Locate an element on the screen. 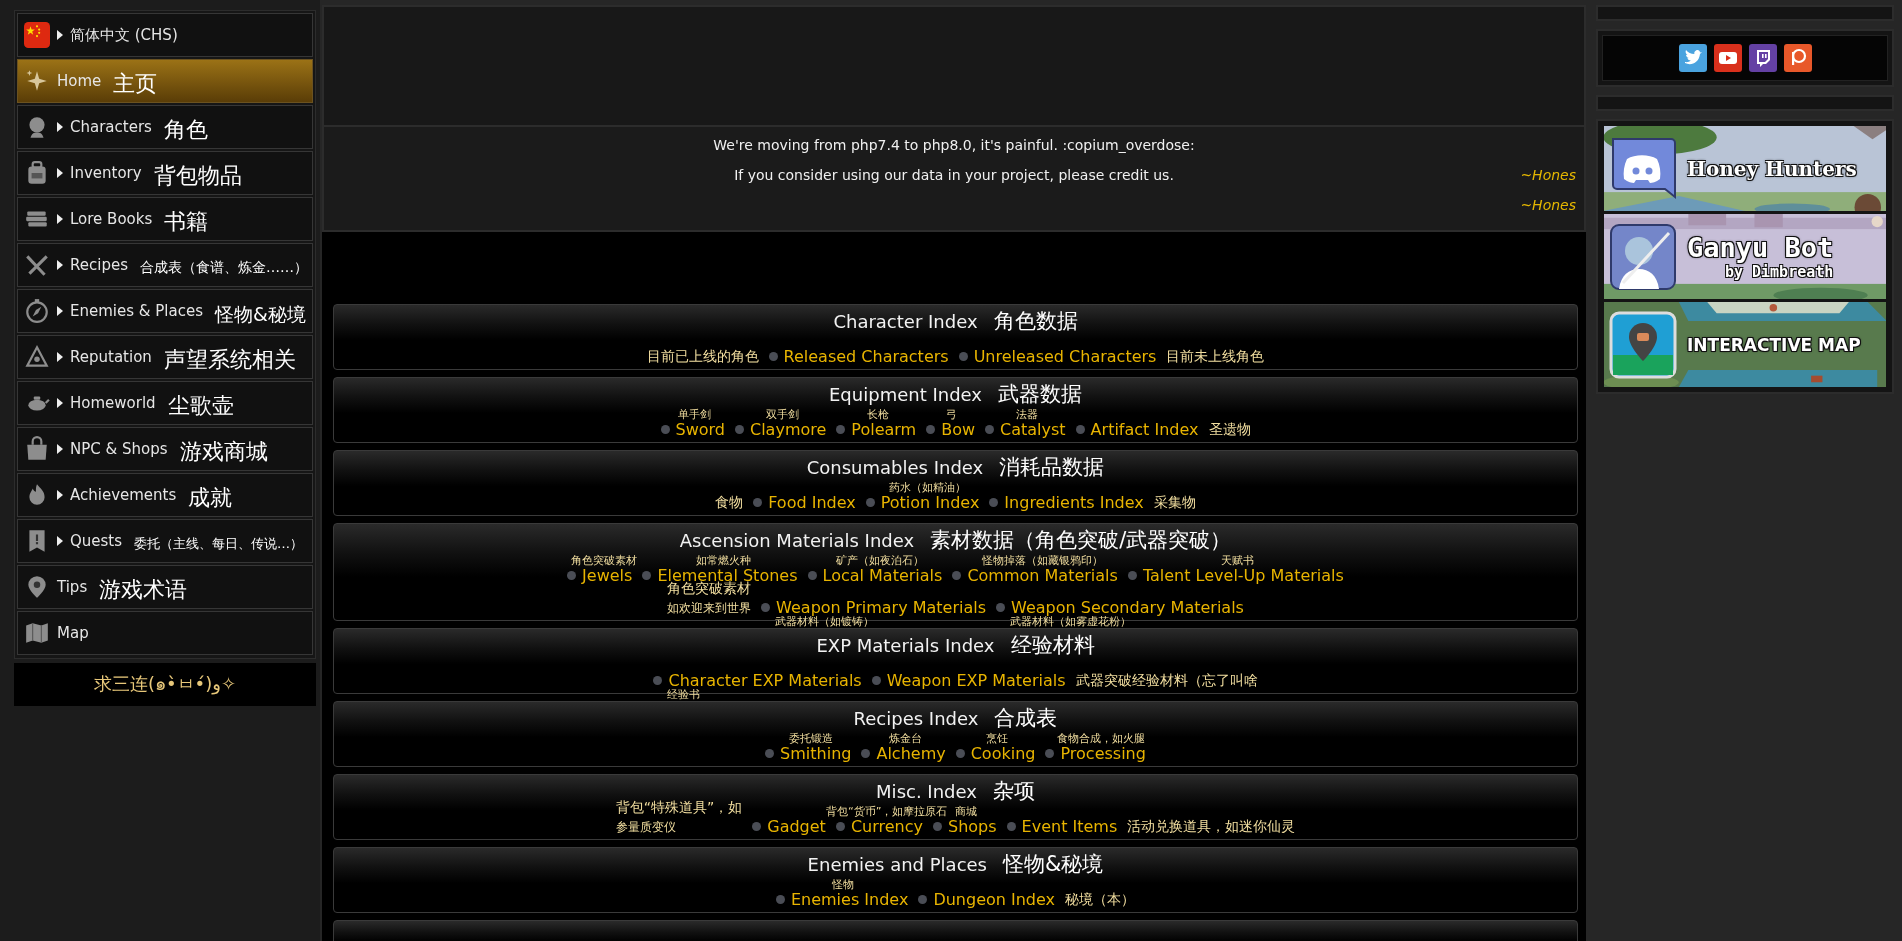  annotation-text: 如常燃火种 is located at coordinates (723, 561).